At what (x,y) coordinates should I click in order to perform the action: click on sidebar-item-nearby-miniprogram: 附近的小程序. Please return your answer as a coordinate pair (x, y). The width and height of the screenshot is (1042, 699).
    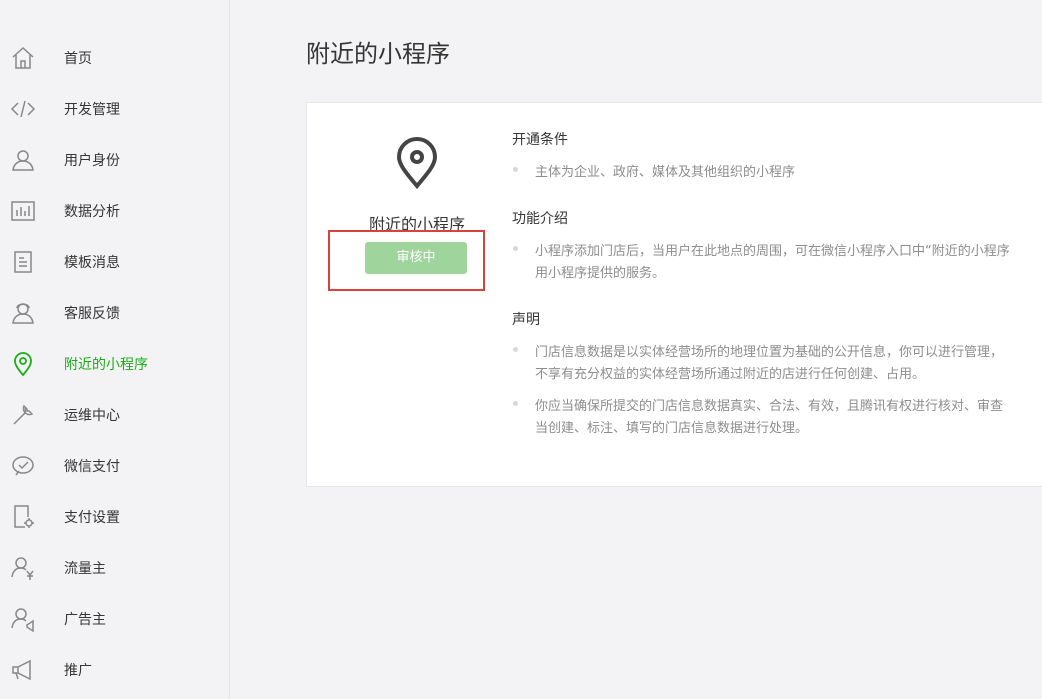
    Looking at the image, I should click on (114, 363).